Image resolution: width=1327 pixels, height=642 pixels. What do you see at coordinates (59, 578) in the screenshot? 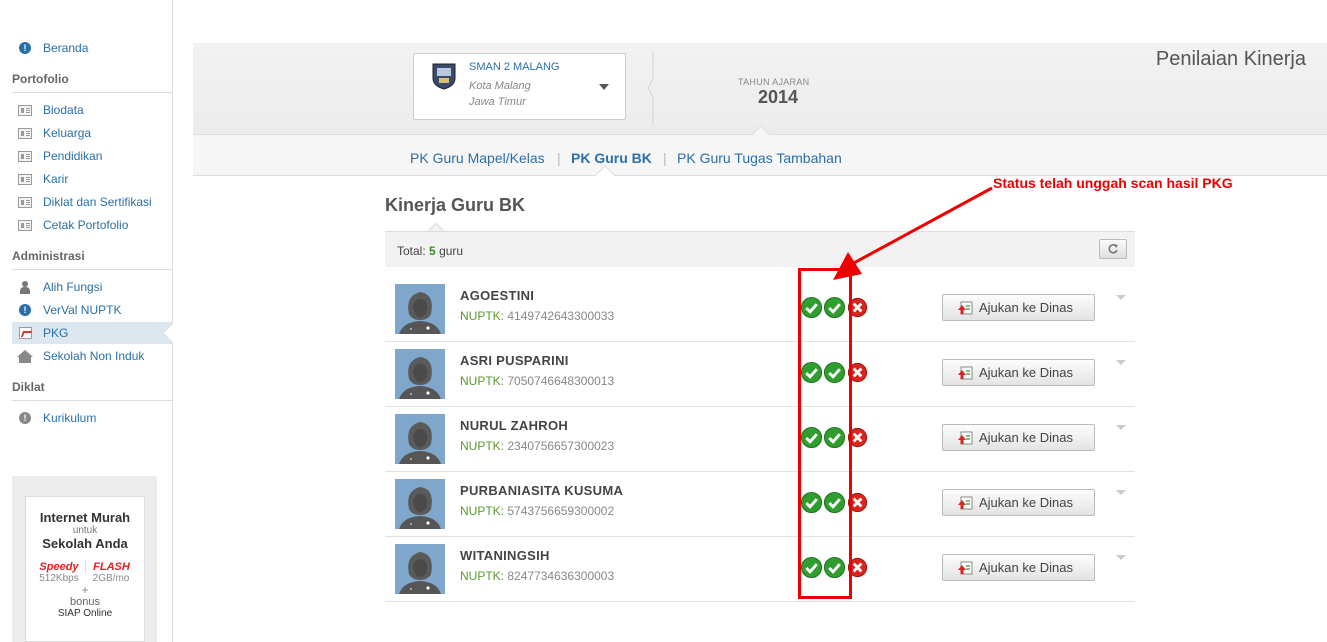
I see `ad-spec-speedy: 512Kbps` at bounding box center [59, 578].